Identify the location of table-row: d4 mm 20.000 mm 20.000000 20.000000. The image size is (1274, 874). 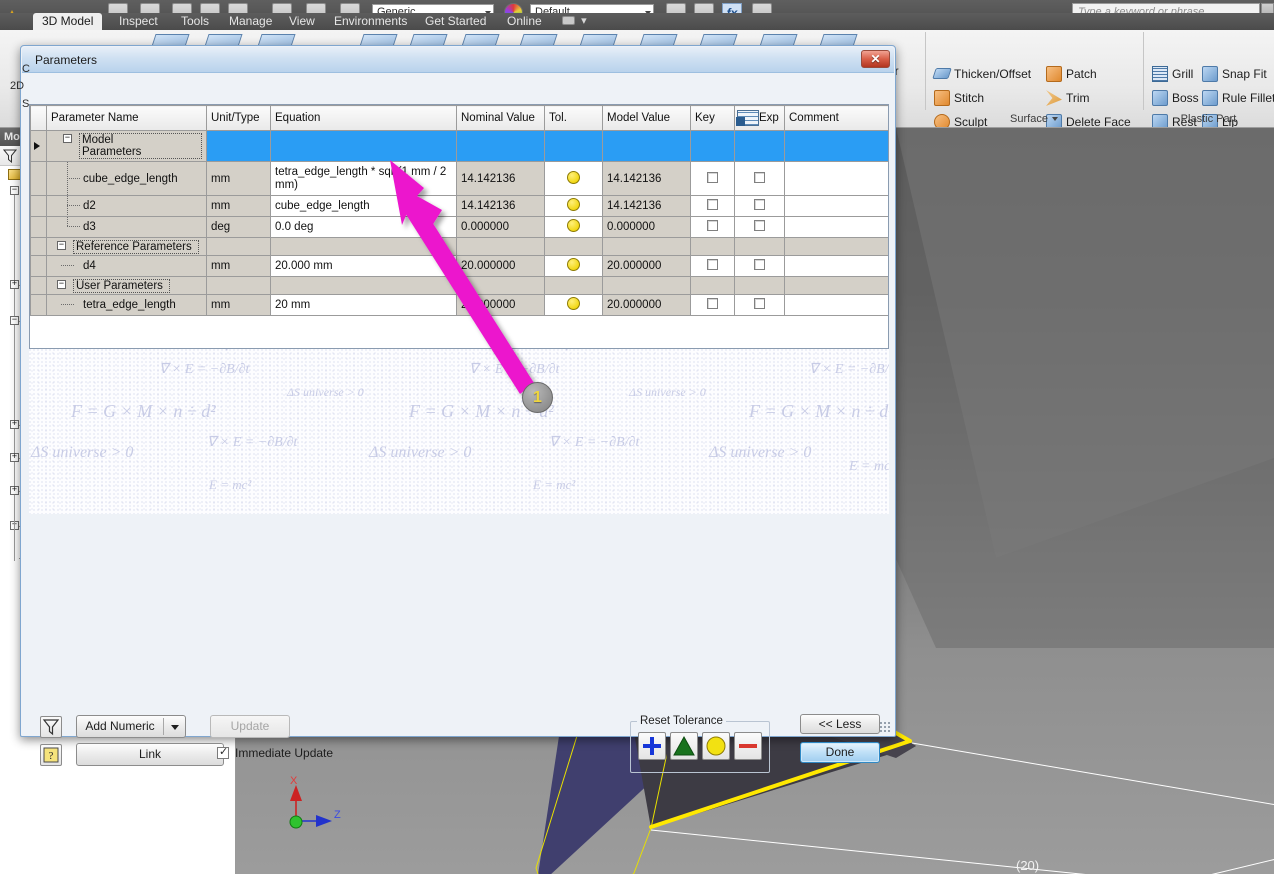
(459, 266).